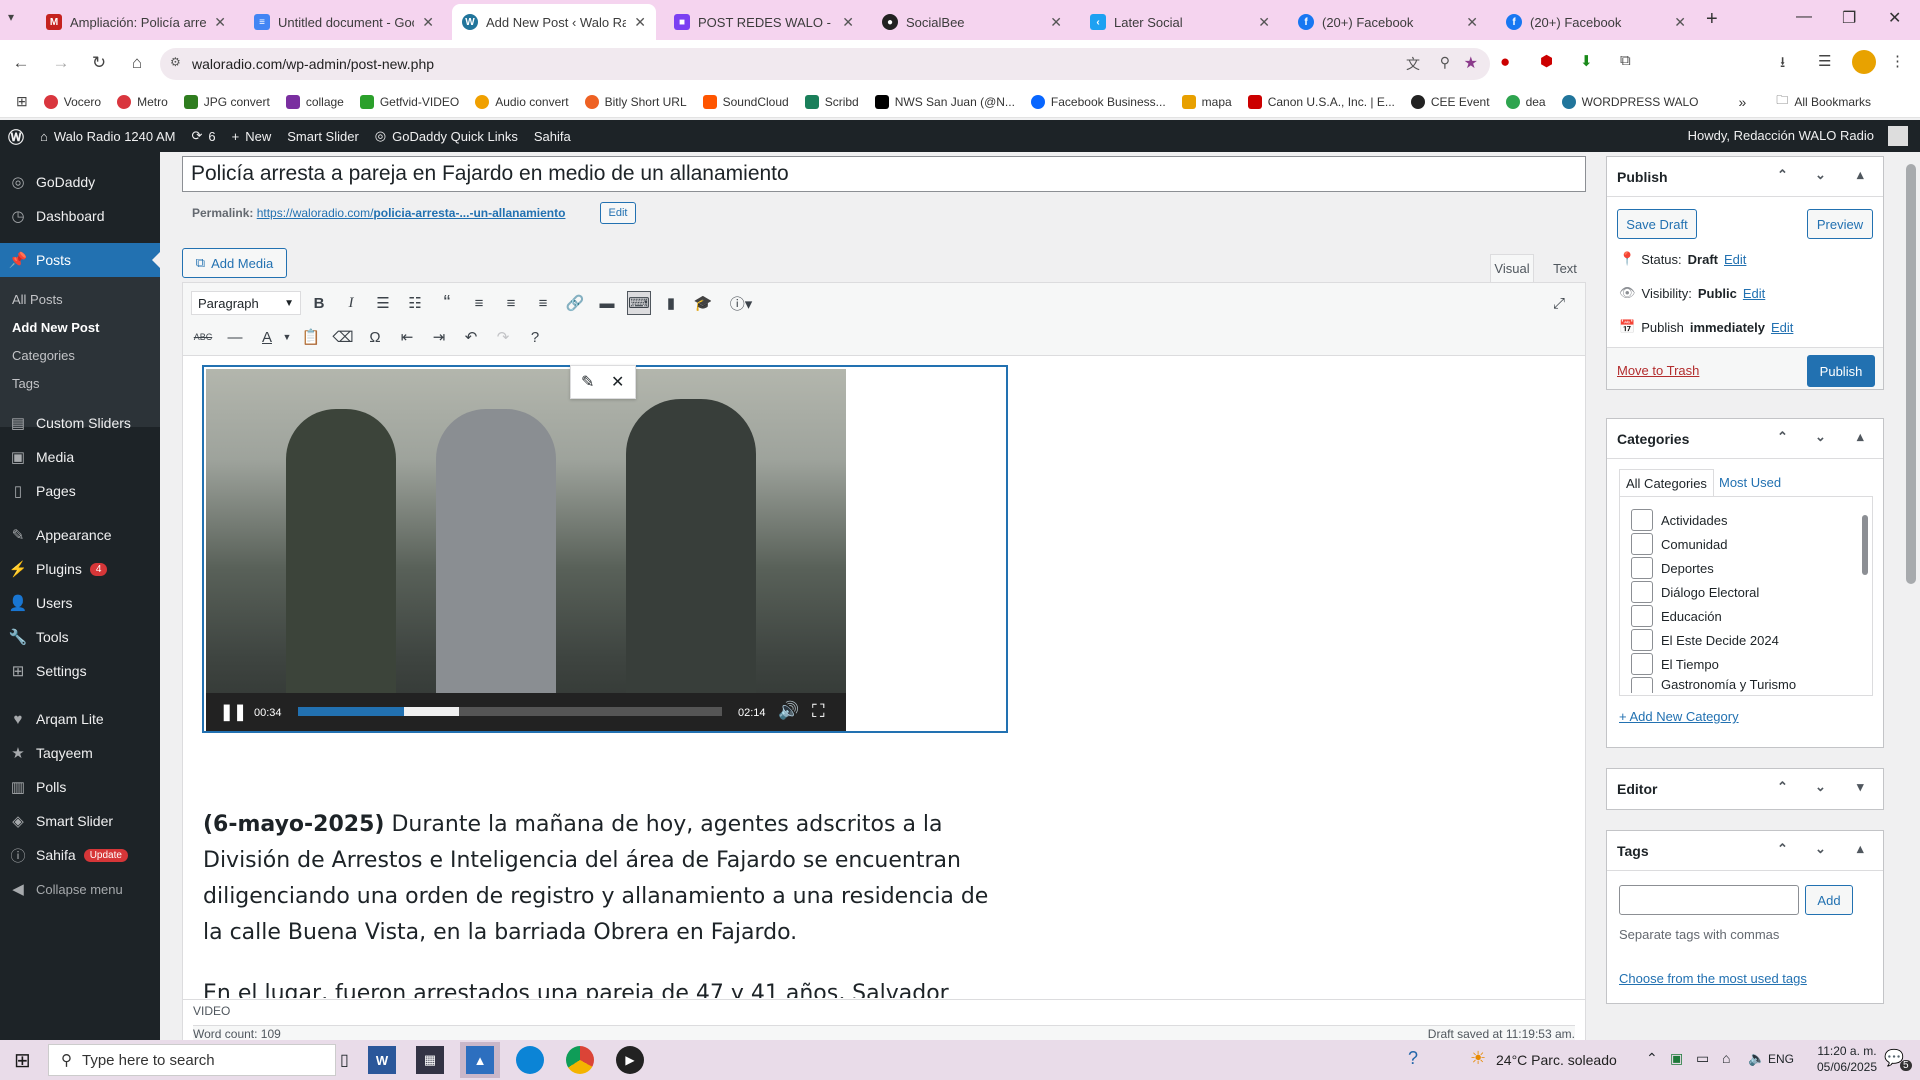  What do you see at coordinates (409, 101) in the screenshot?
I see `bookmark-item: Getfvid-VIDEO` at bounding box center [409, 101].